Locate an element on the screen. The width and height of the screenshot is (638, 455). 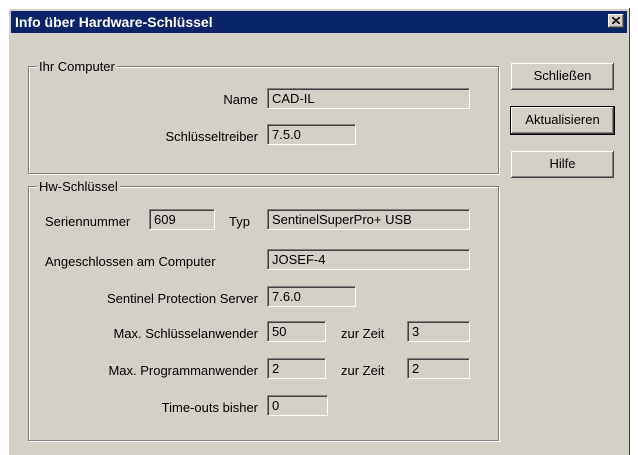
hw-key-group-legend: Hw-Schlüssel is located at coordinates (78, 186).